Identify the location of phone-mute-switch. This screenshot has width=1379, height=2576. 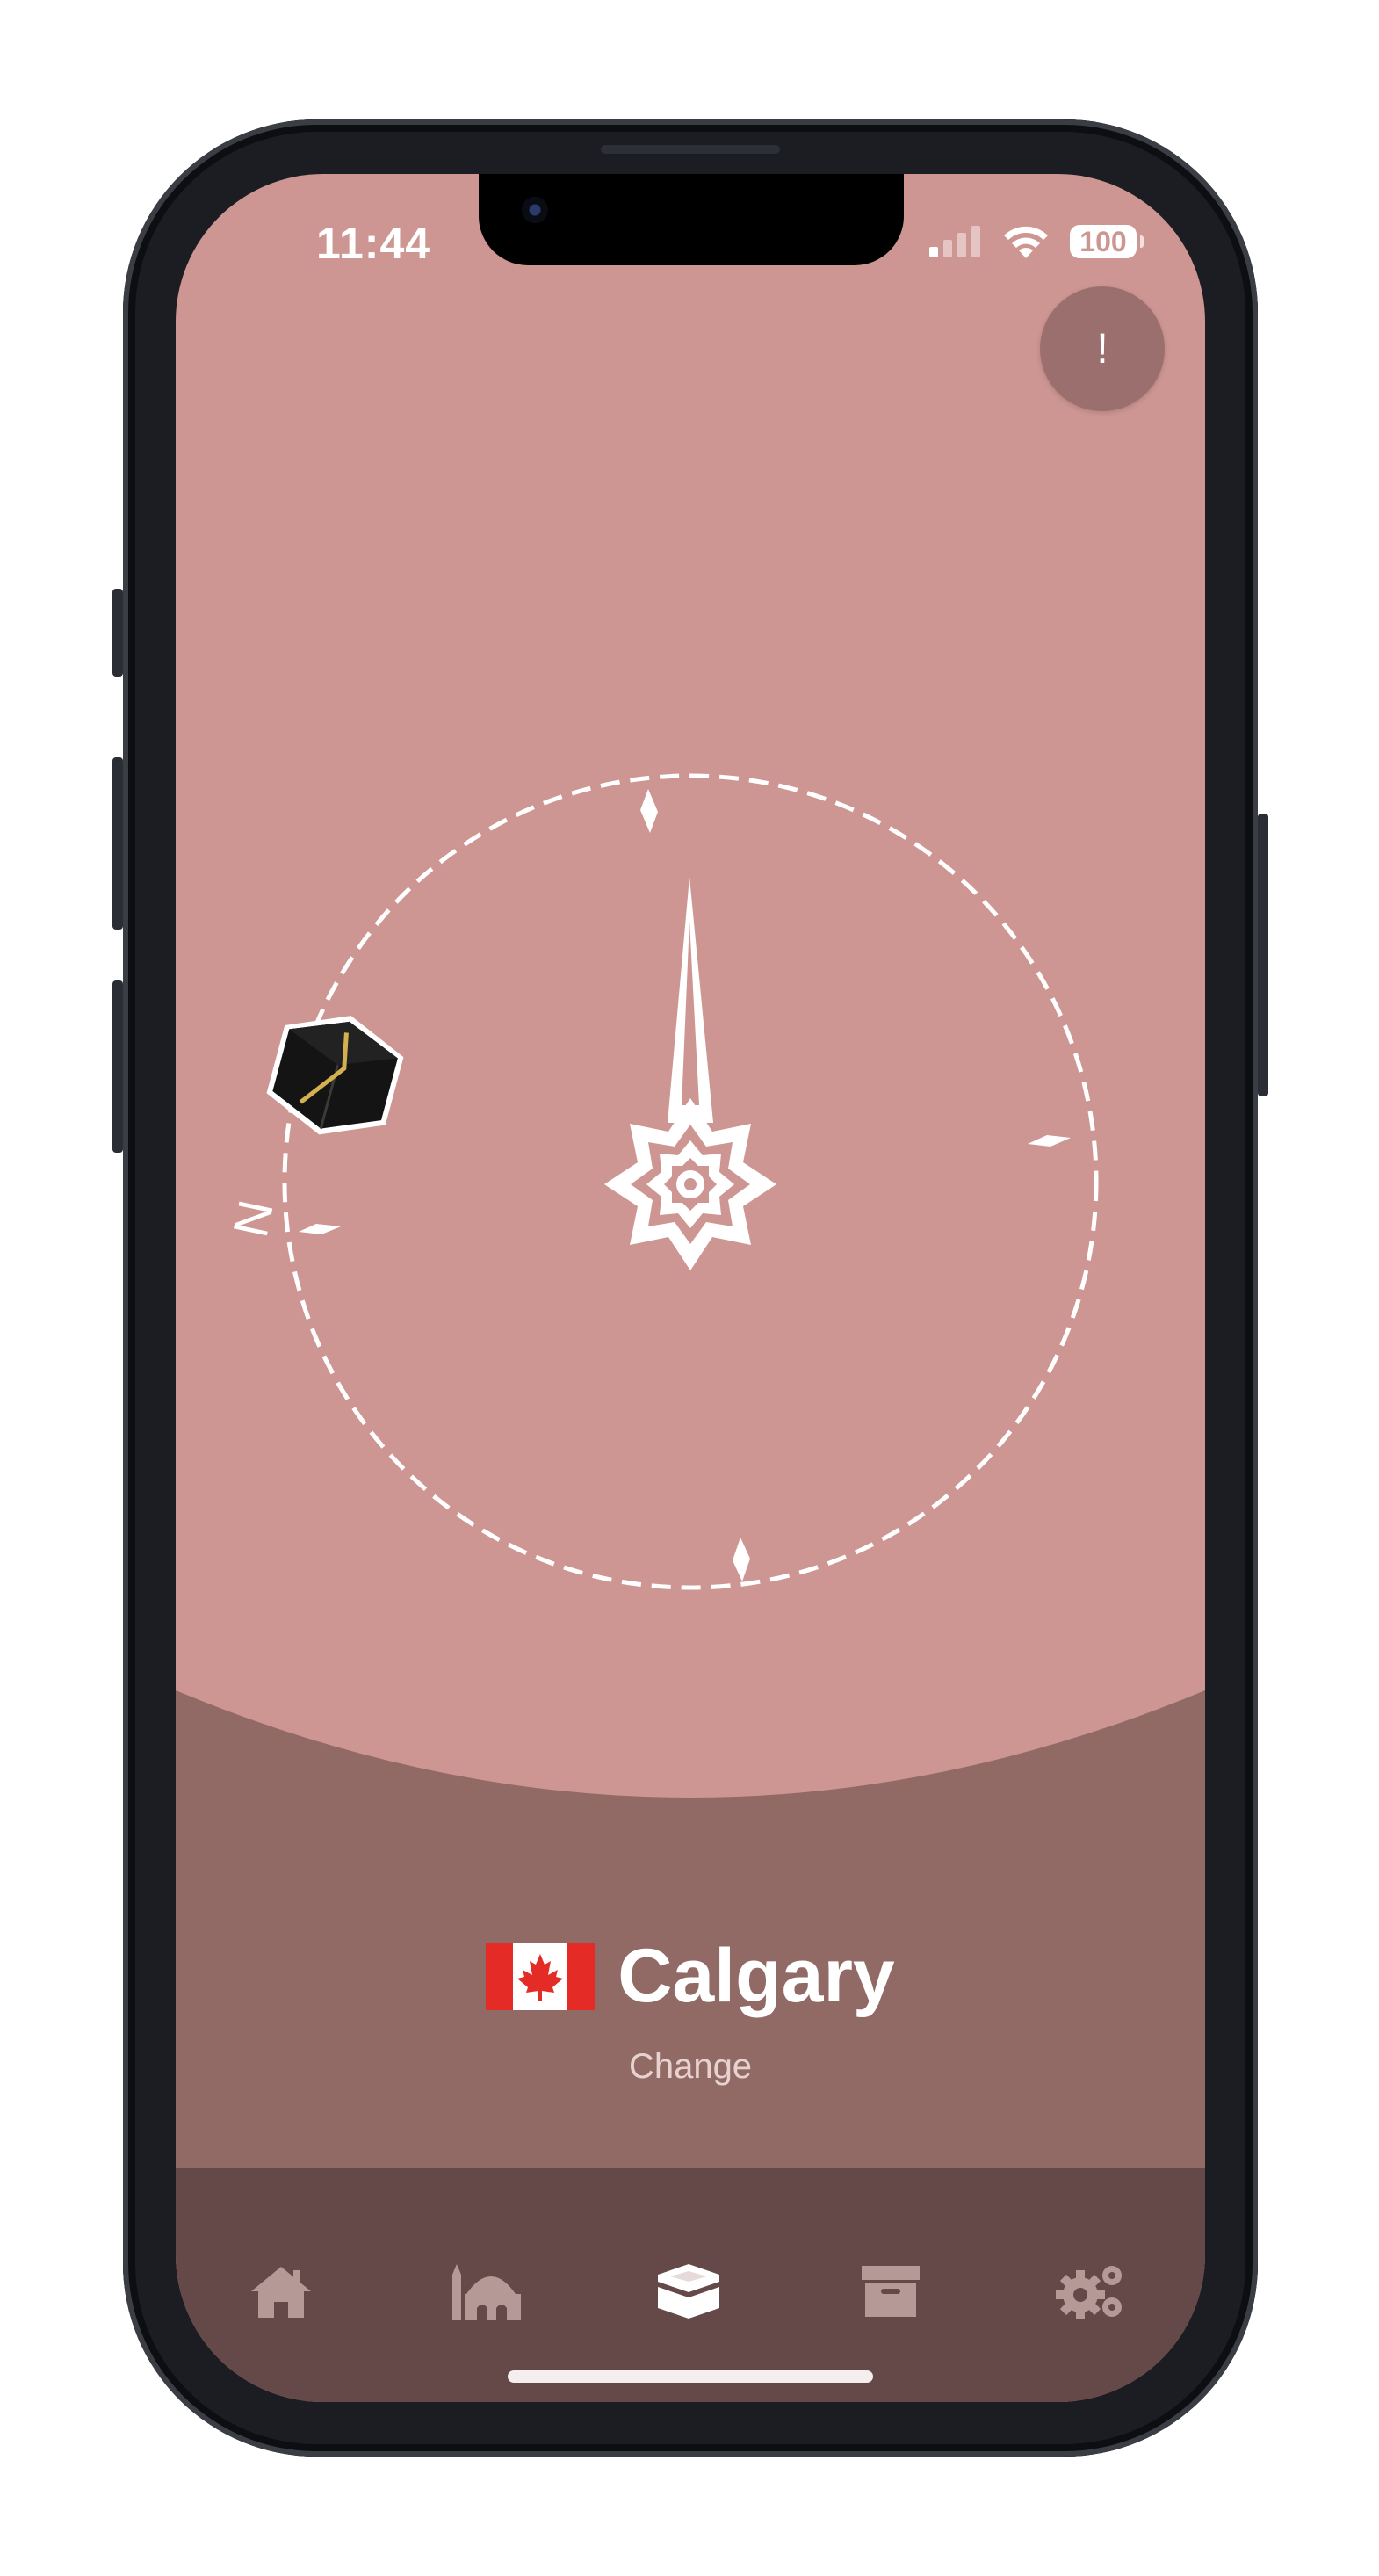
(117, 633).